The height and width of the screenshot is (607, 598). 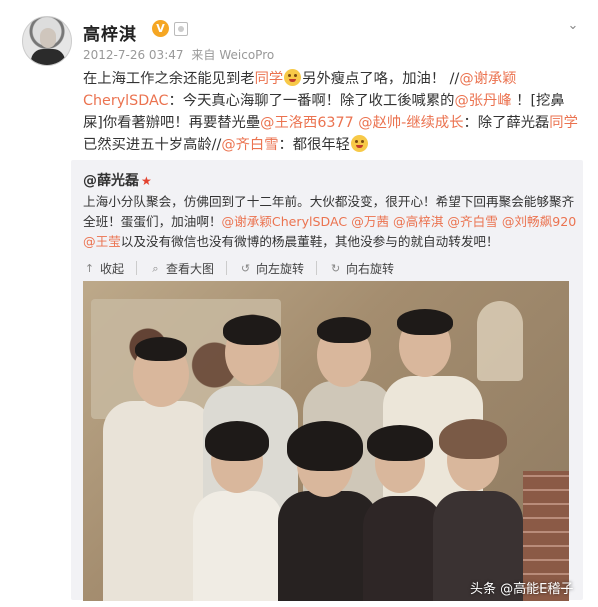 I want to click on text-span: ：除了薛光磊, so click(x=506, y=123).